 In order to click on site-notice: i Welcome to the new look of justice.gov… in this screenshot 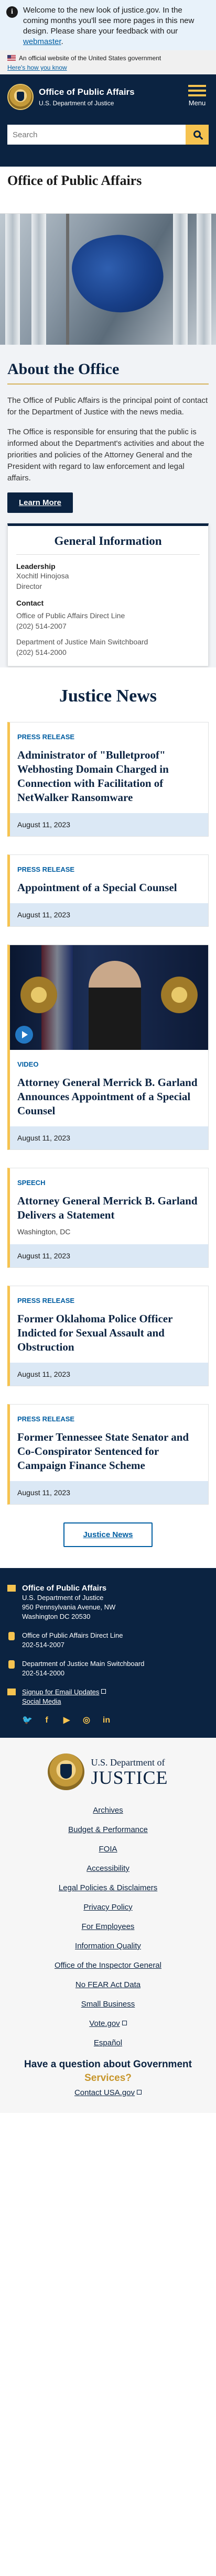, I will do `click(108, 25)`.